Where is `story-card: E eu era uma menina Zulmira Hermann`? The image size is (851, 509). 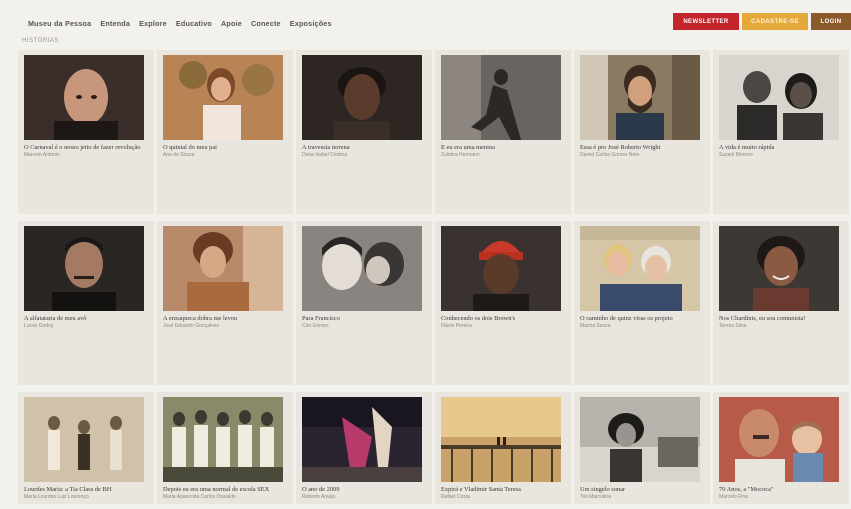 story-card: E eu era uma menina Zulmira Hermann is located at coordinates (503, 132).